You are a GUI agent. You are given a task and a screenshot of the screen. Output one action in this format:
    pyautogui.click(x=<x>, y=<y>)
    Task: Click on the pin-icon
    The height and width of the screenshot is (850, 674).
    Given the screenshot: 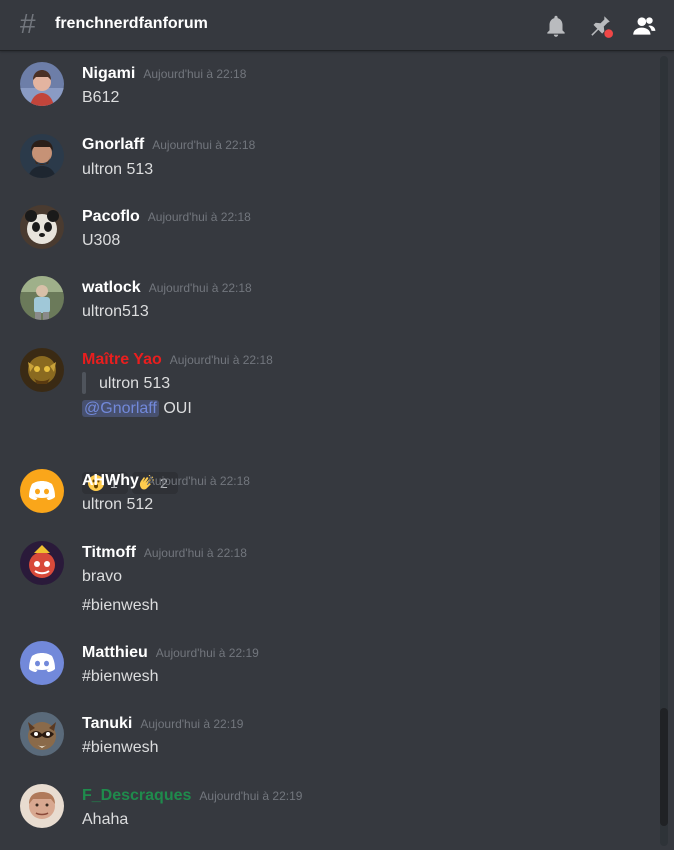 What is the action you would take?
    pyautogui.click(x=600, y=26)
    